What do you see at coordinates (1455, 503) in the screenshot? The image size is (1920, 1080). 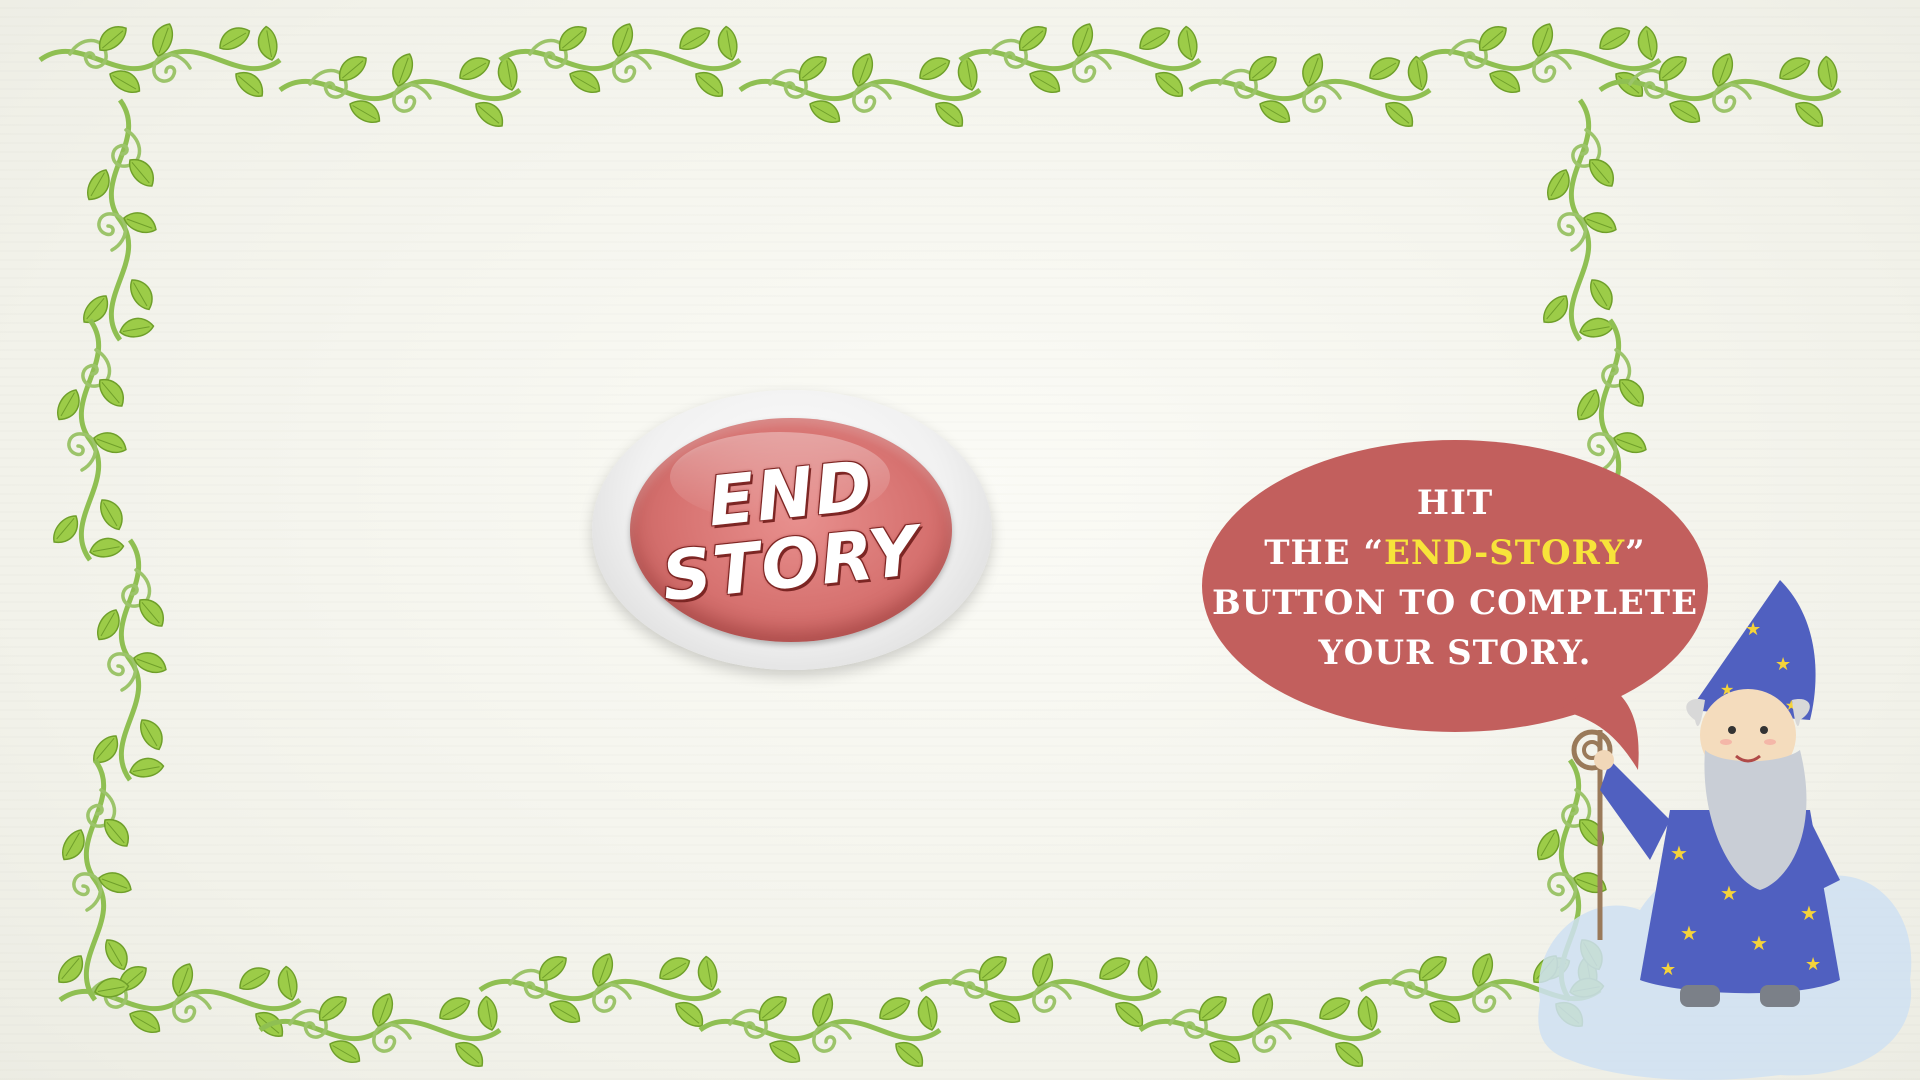 I see `bubble-line-1: HIT` at bounding box center [1455, 503].